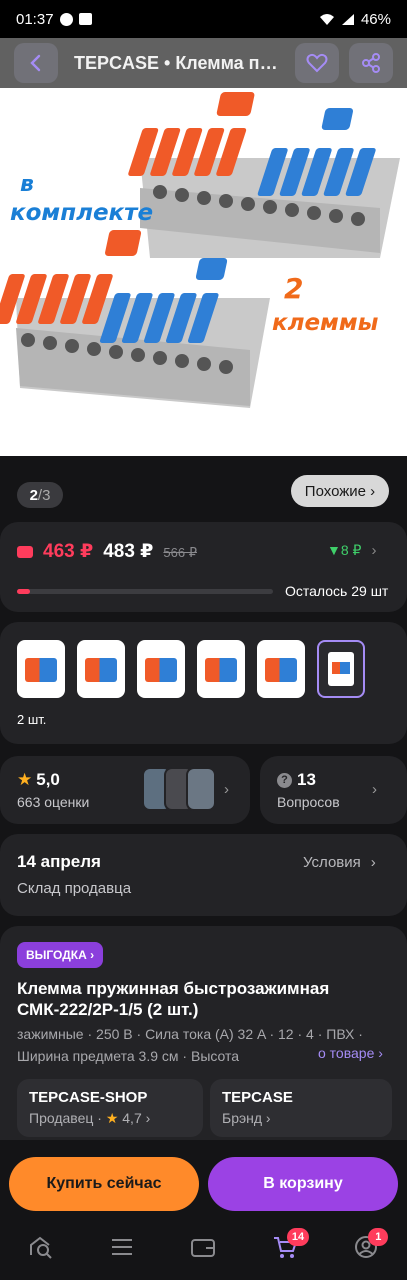 This screenshot has height=1280, width=407. I want to click on image-pager: 2/3, so click(40, 495).